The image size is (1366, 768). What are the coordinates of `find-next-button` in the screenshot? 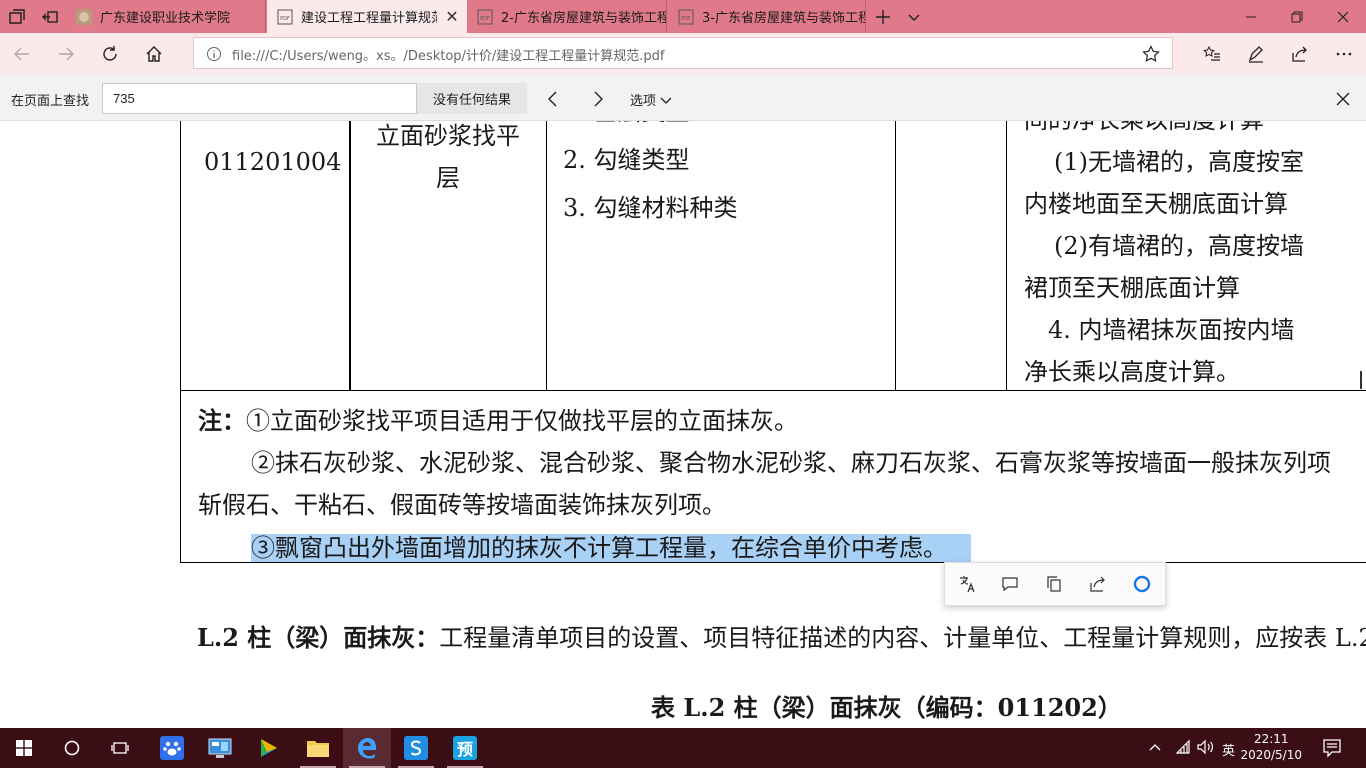 It's located at (598, 98).